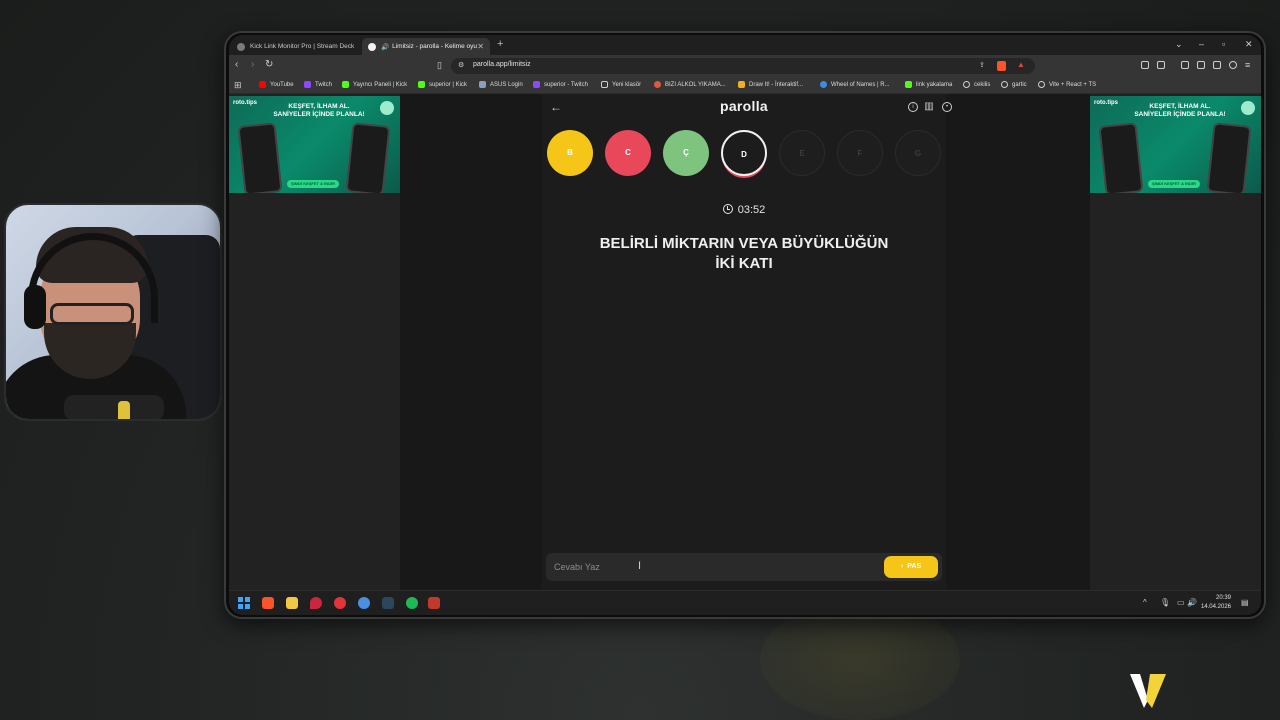 Image resolution: width=1280 pixels, height=720 pixels. Describe the element at coordinates (1145, 65) in the screenshot. I see `extensions-icon` at that location.